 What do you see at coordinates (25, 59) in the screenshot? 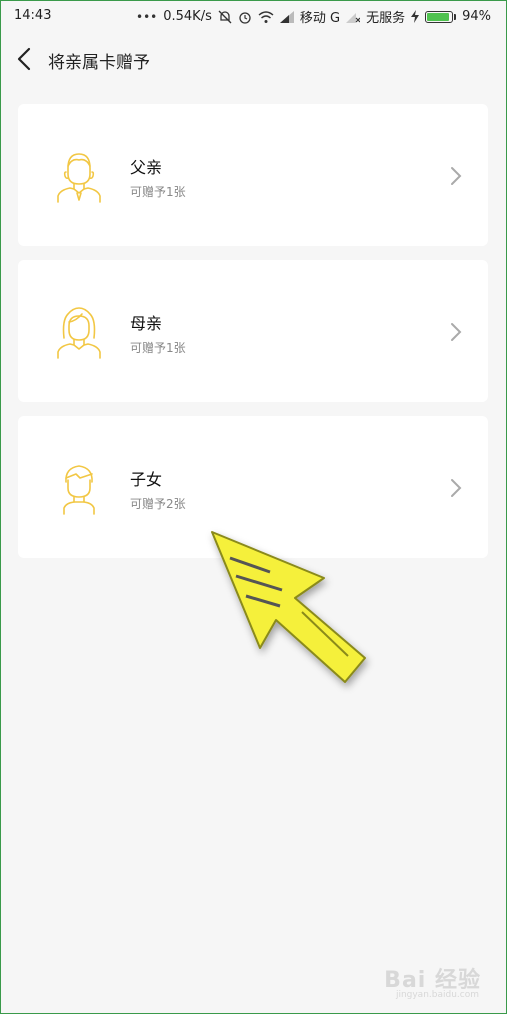
I see `back-arrow-icon` at bounding box center [25, 59].